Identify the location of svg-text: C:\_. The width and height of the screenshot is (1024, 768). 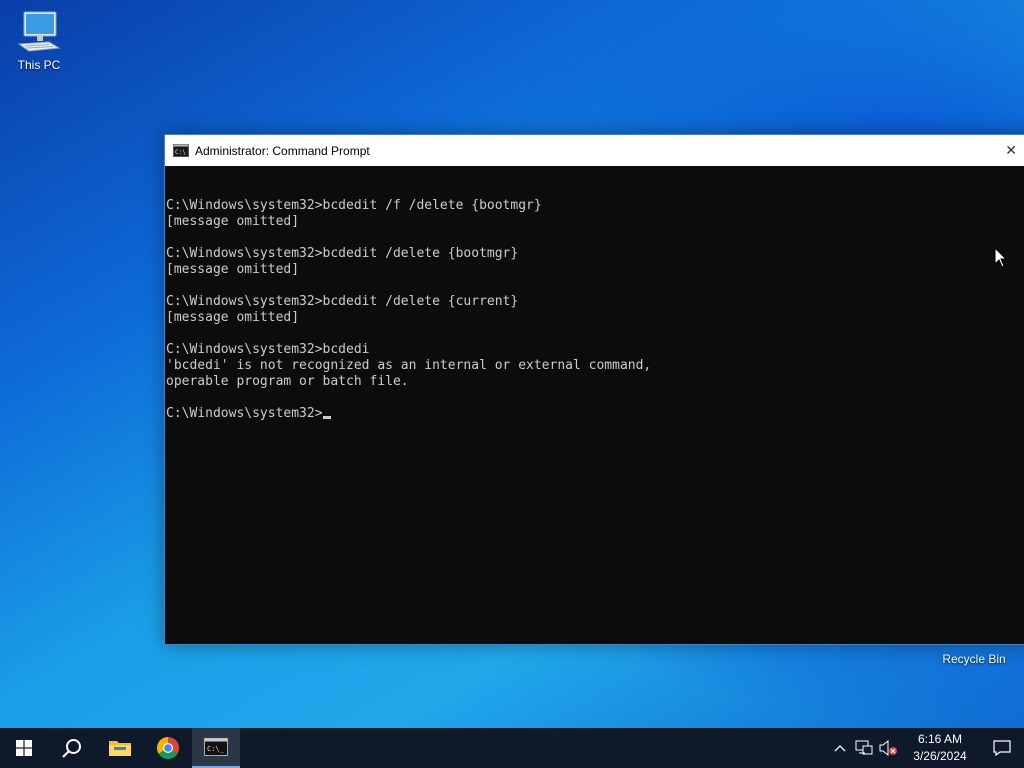
(216, 749).